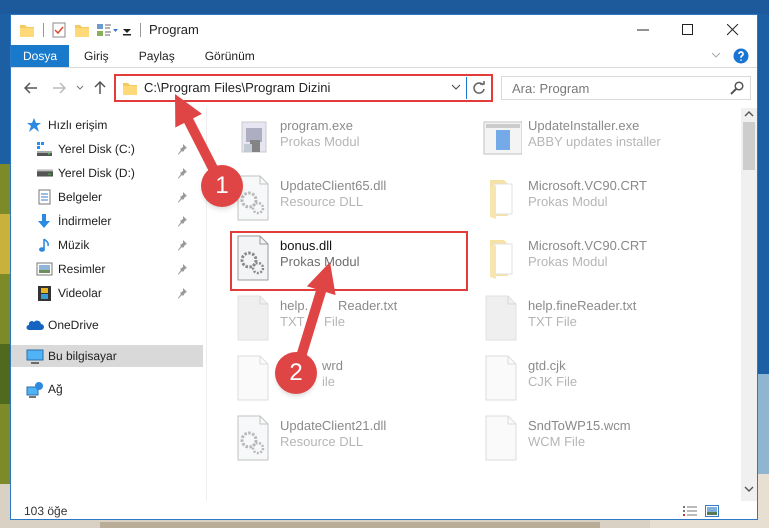 The width and height of the screenshot is (769, 528). I want to click on scrollbar, so click(749, 304).